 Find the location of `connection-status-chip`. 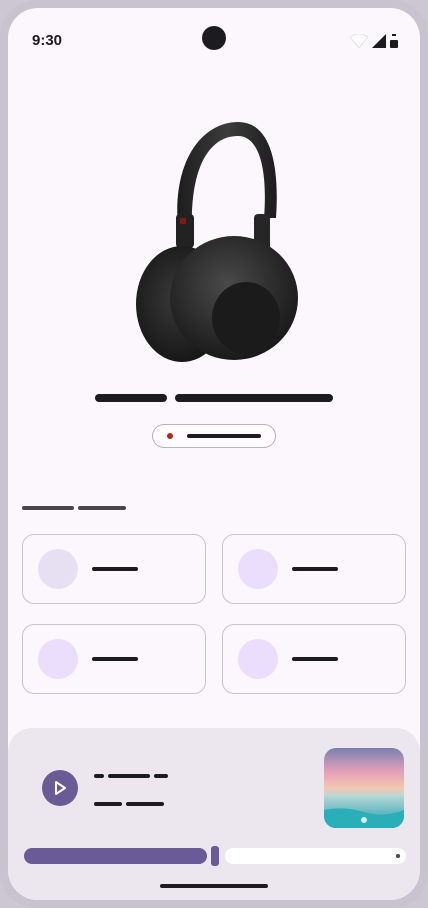

connection-status-chip is located at coordinates (214, 436).